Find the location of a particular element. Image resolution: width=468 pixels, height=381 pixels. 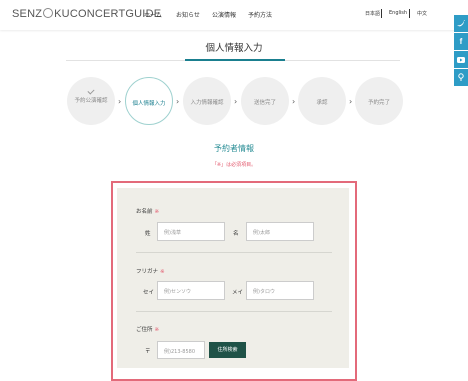

map-pin-icon is located at coordinates (461, 77).